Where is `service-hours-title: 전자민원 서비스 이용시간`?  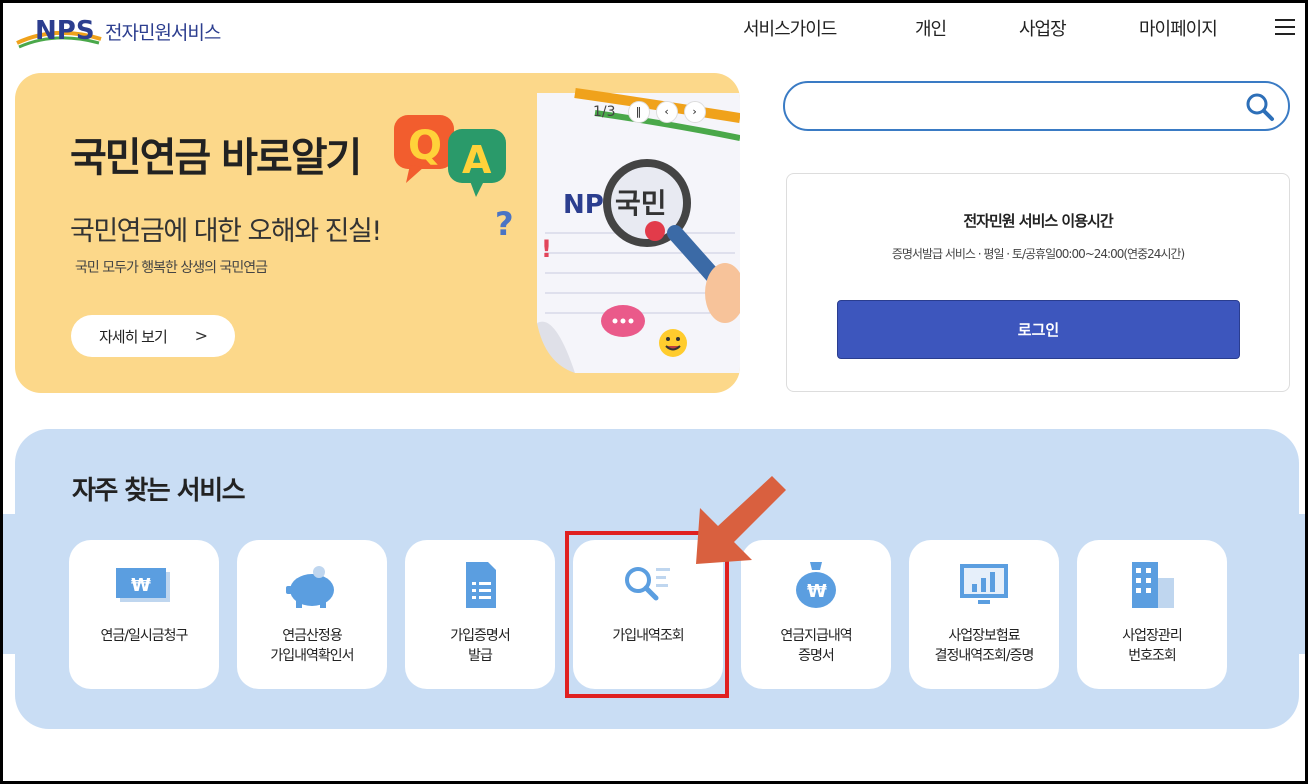
service-hours-title: 전자민원 서비스 이용시간 is located at coordinates (1038, 221).